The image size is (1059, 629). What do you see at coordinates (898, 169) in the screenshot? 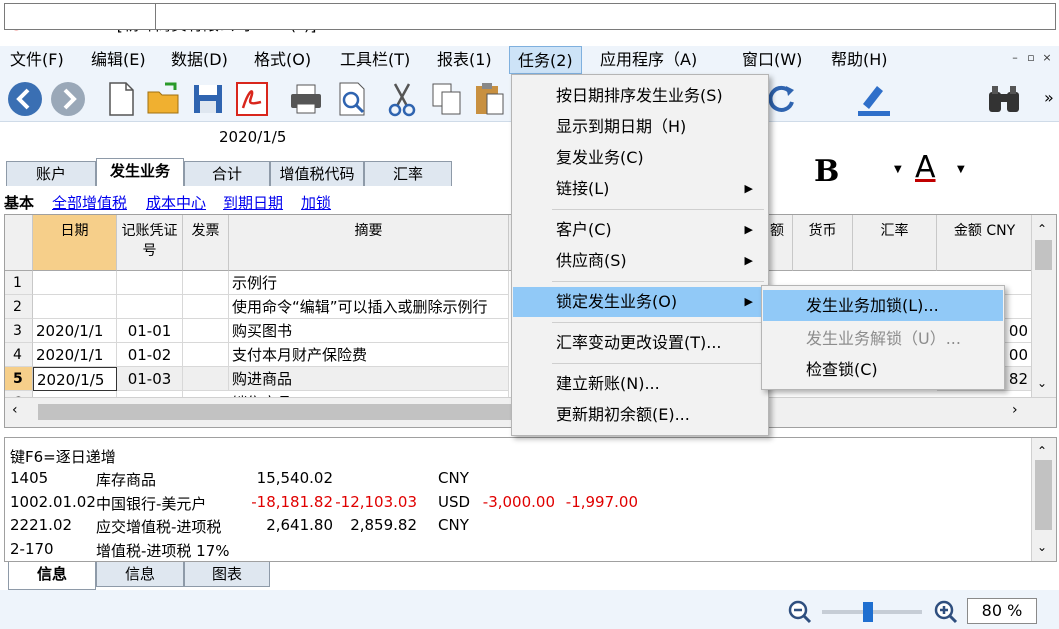
I see `highlight-dropdown-icon: ▼` at bounding box center [898, 169].